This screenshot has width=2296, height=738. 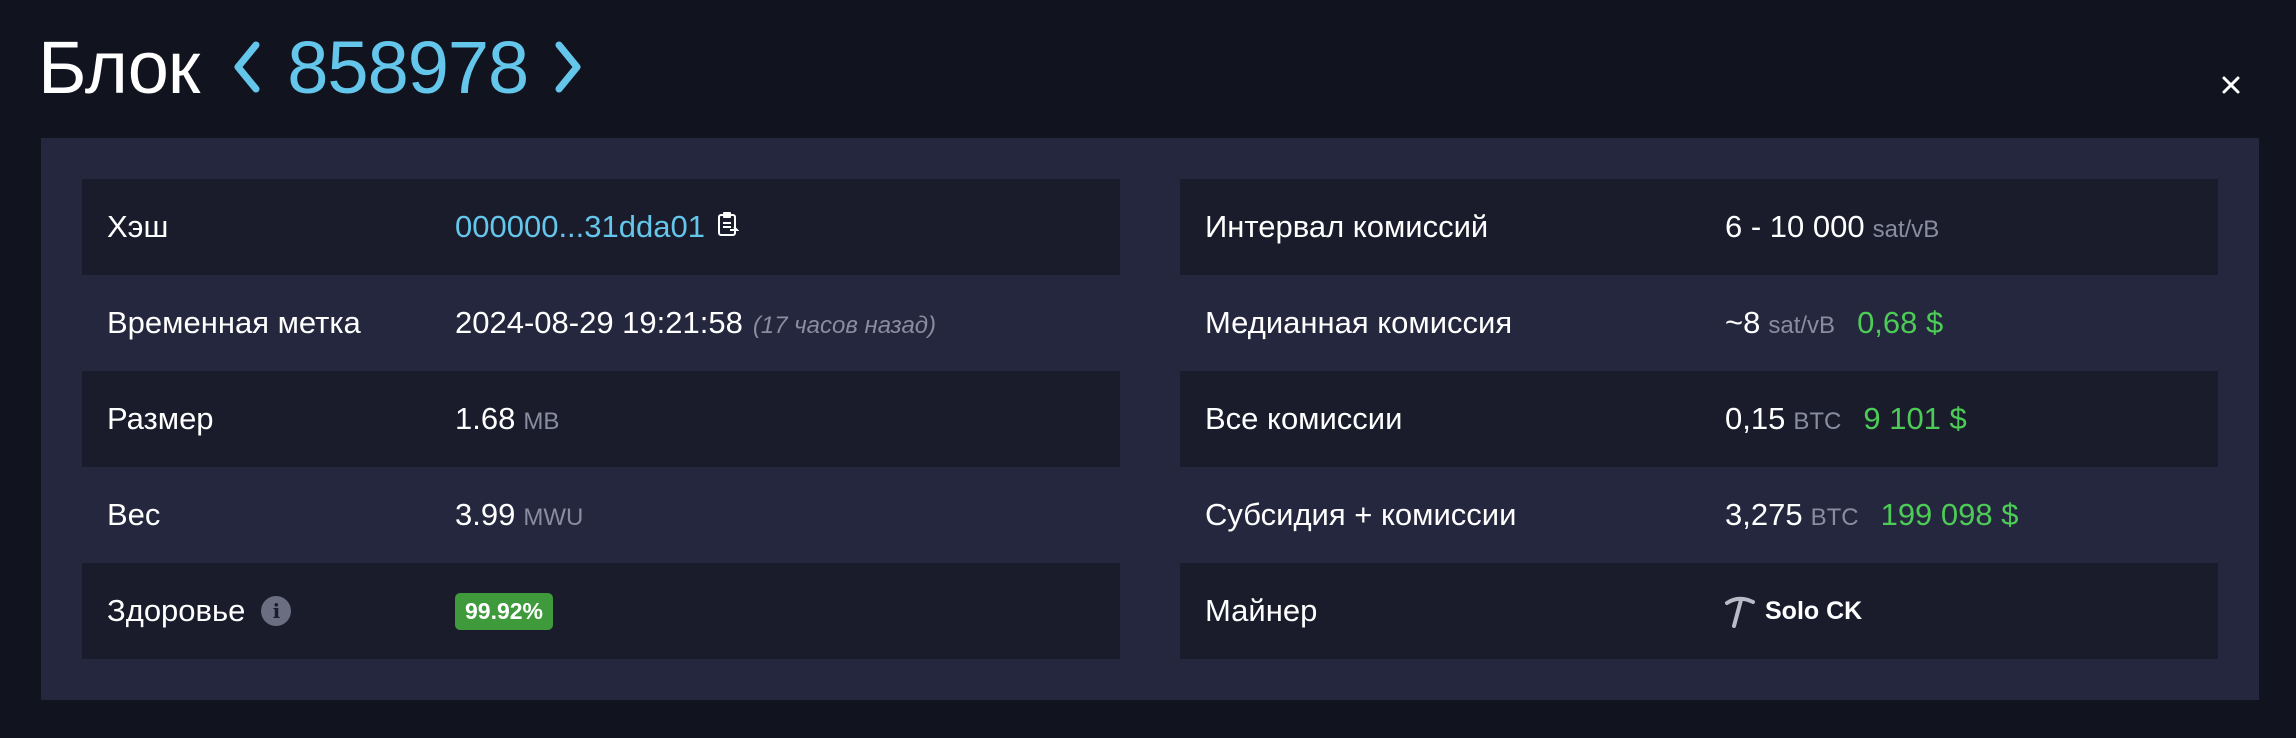 What do you see at coordinates (1261, 610) in the screenshot?
I see `miner-label: Майнер` at bounding box center [1261, 610].